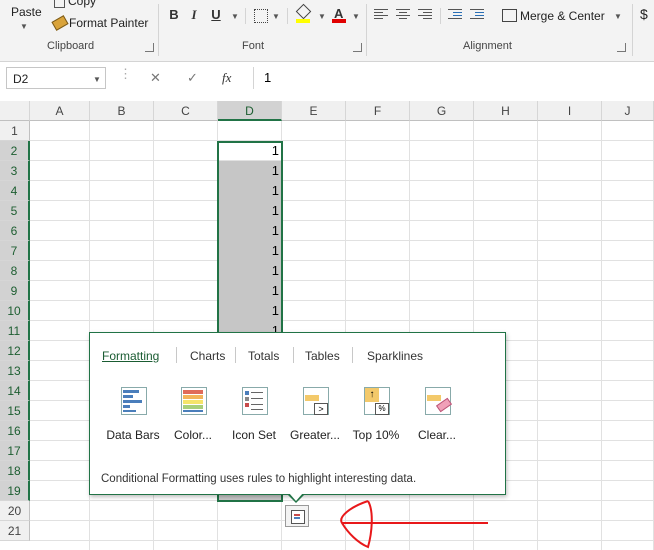 The height and width of the screenshot is (550, 654). What do you see at coordinates (250, 111) in the screenshot?
I see `column-header-d: D` at bounding box center [250, 111].